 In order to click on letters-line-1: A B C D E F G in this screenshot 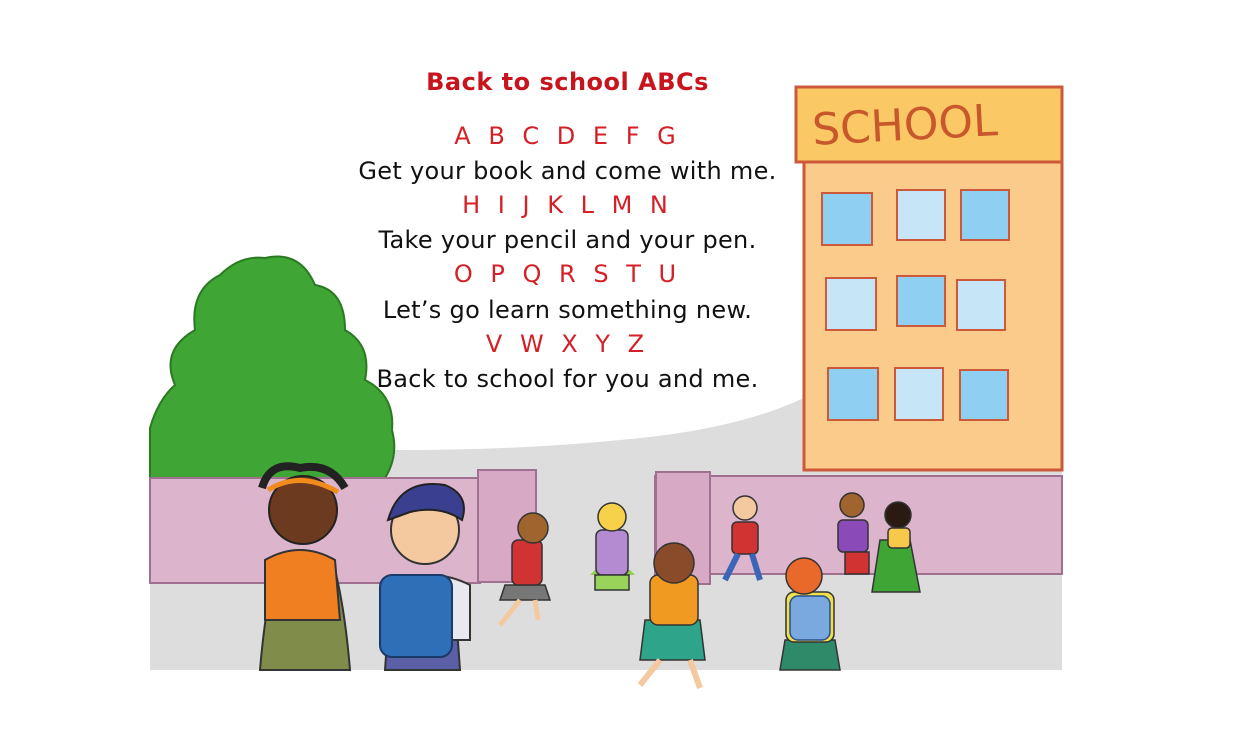, I will do `click(567, 136)`.